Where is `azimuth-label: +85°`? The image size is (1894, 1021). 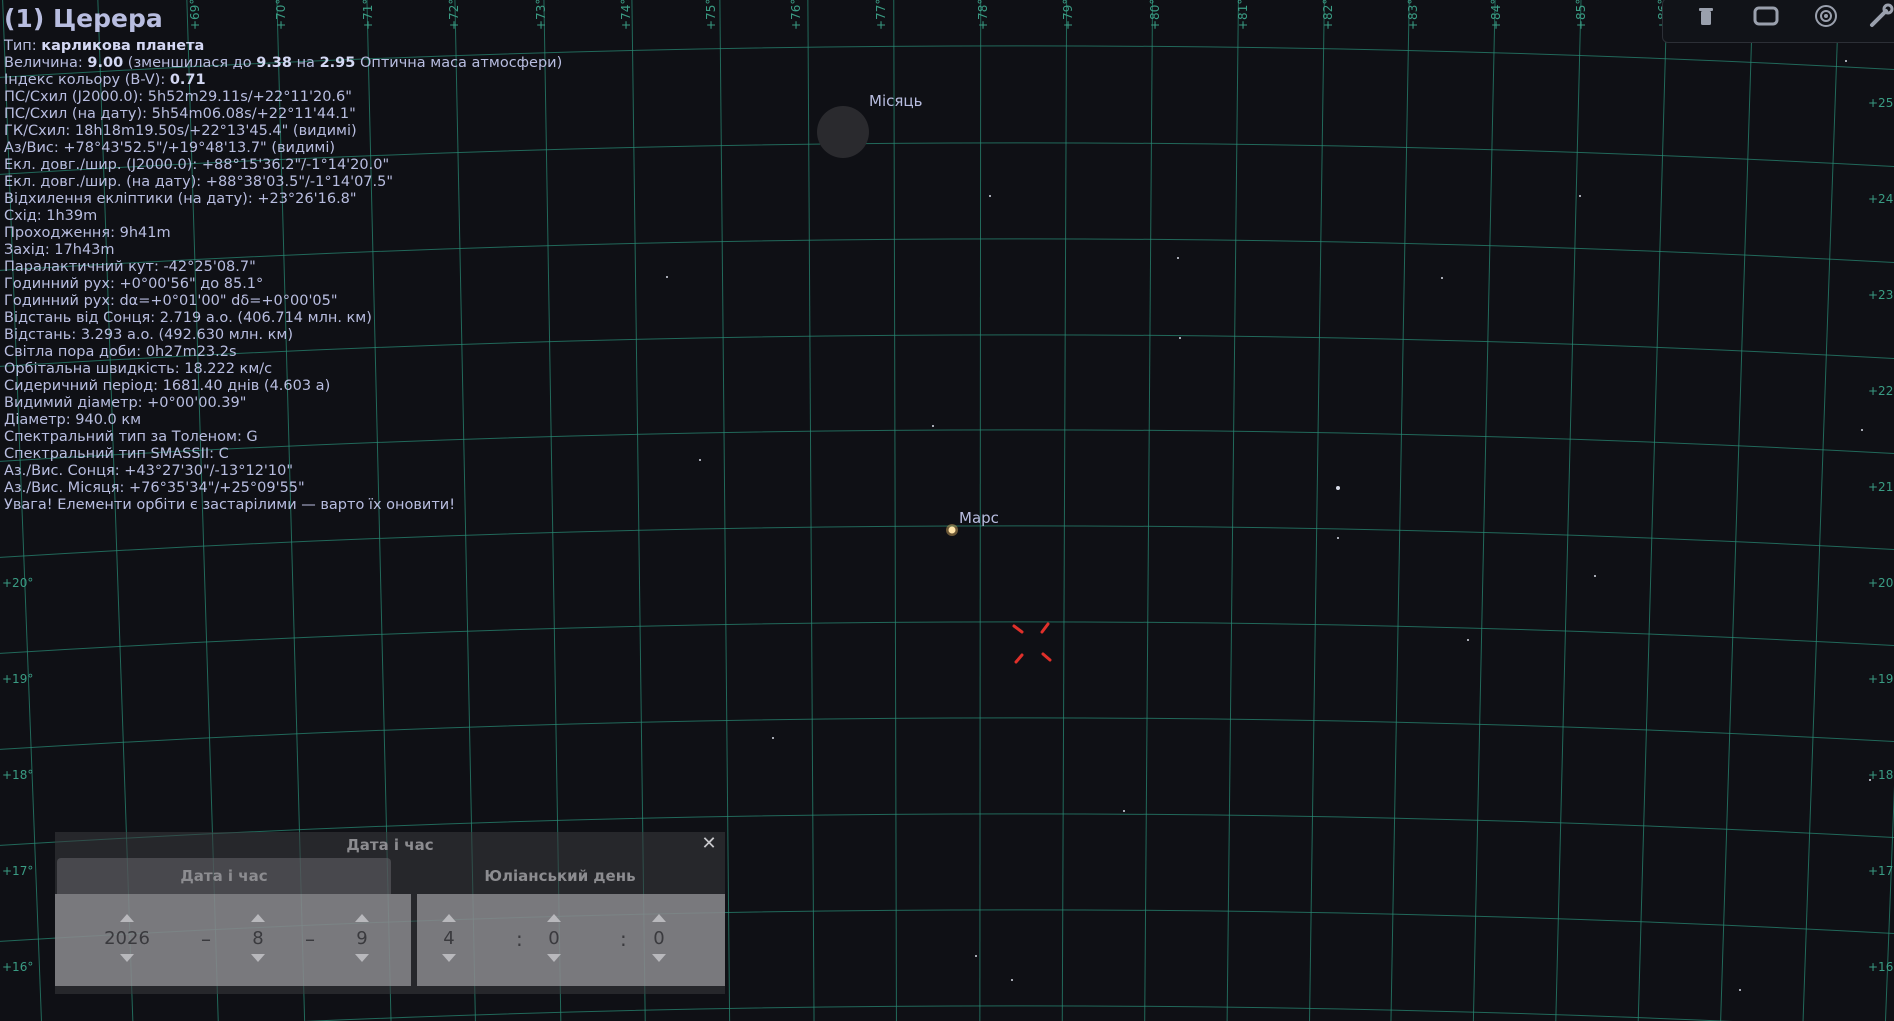 azimuth-label: +85° is located at coordinates (1581, 15).